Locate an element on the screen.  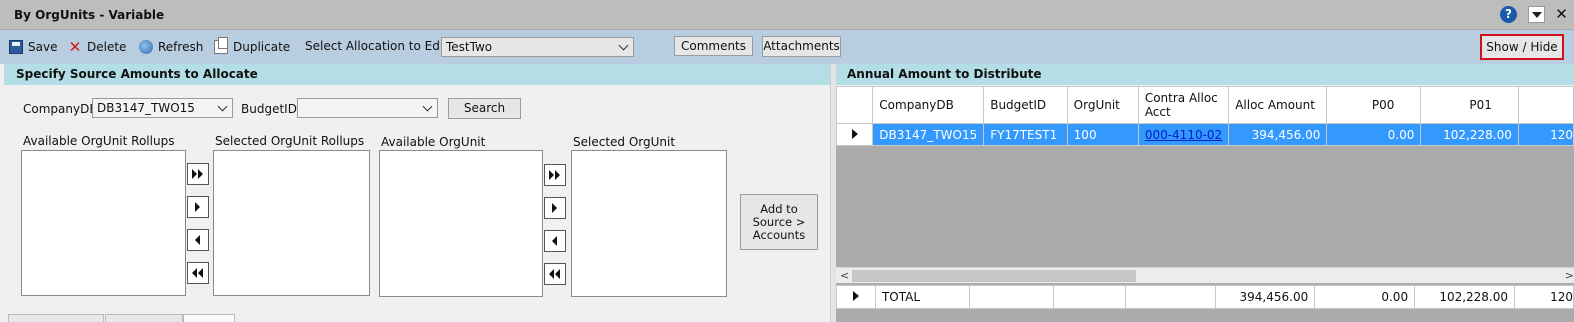
cell-companydb: DB3147_TWO15 is located at coordinates (928, 134).